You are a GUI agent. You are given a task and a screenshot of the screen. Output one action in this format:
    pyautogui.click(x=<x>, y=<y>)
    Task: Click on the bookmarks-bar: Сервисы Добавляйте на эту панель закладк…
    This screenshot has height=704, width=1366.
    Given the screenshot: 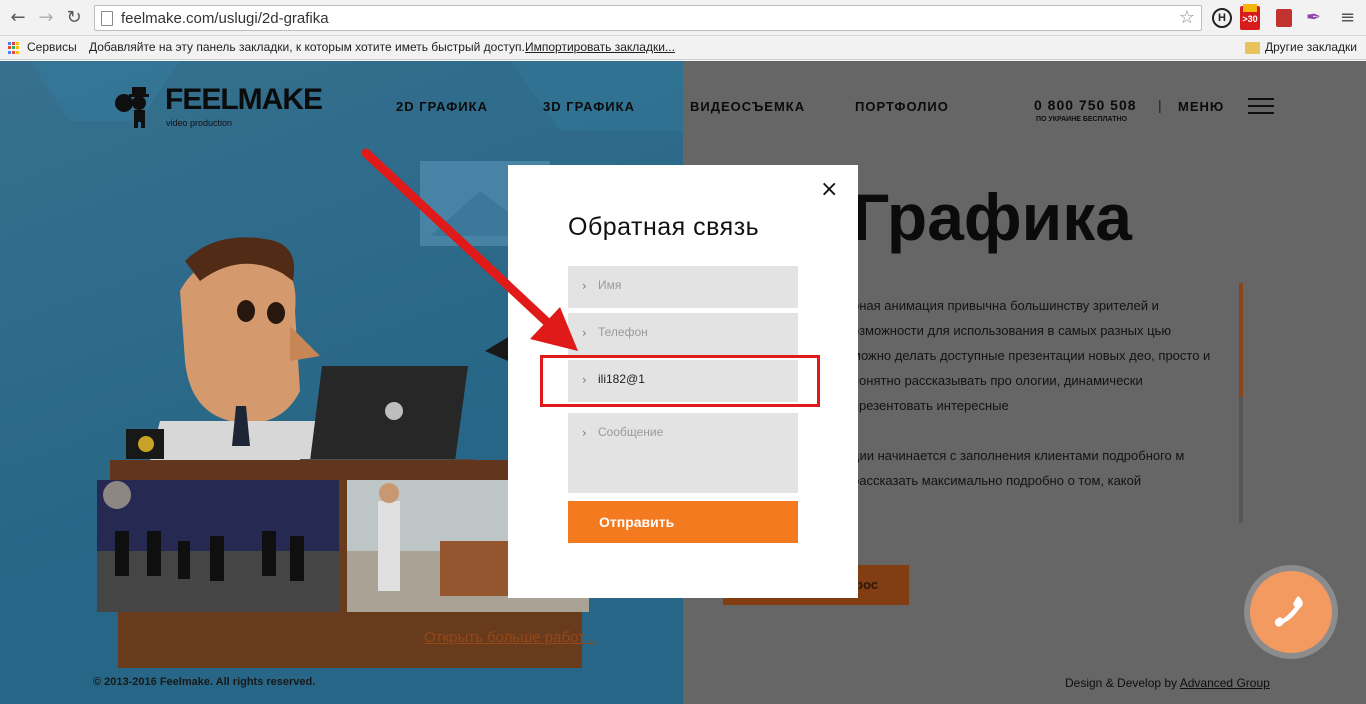 What is the action you would take?
    pyautogui.click(x=683, y=48)
    